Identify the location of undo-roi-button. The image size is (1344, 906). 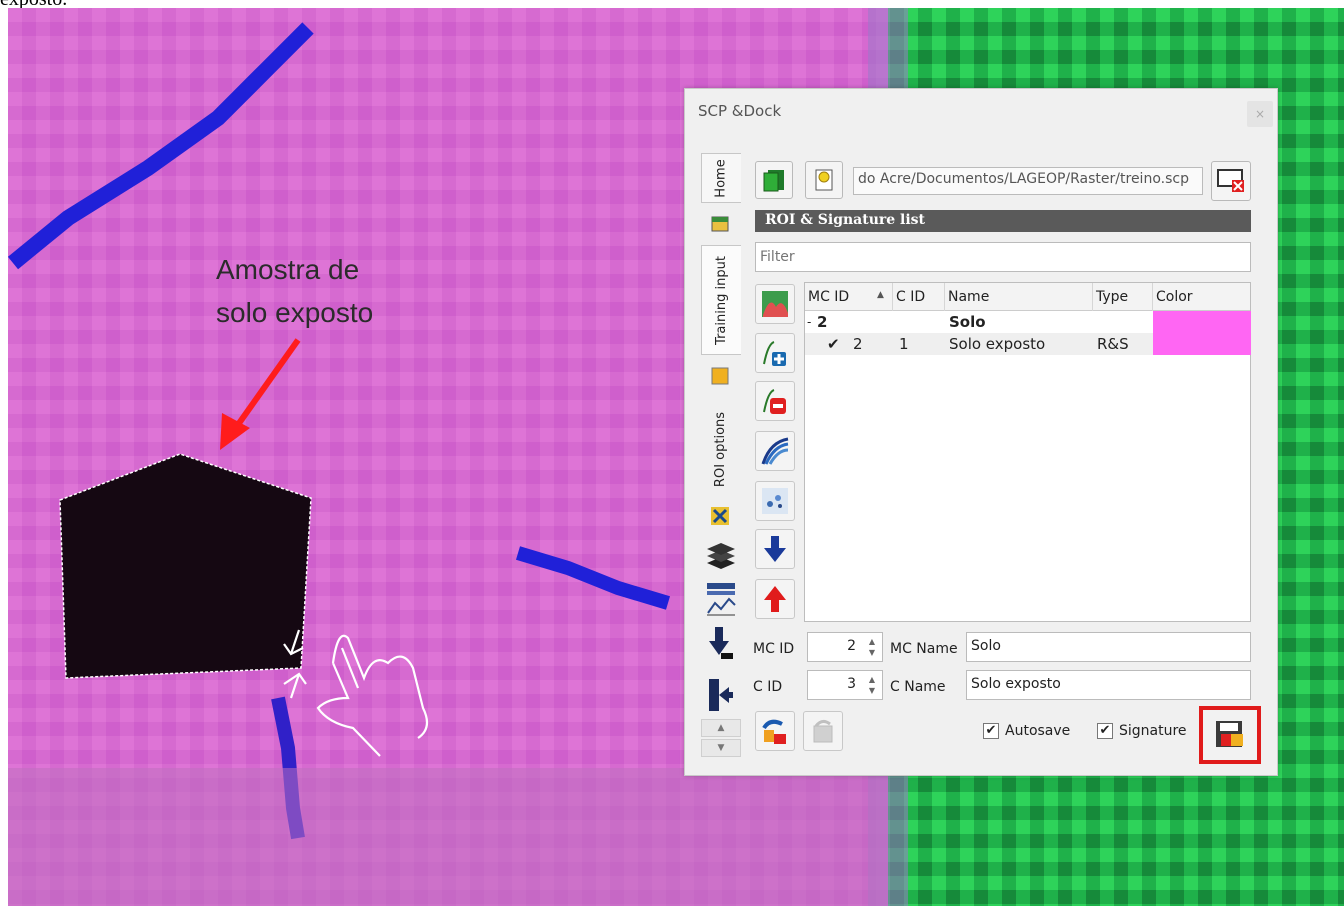
(775, 731).